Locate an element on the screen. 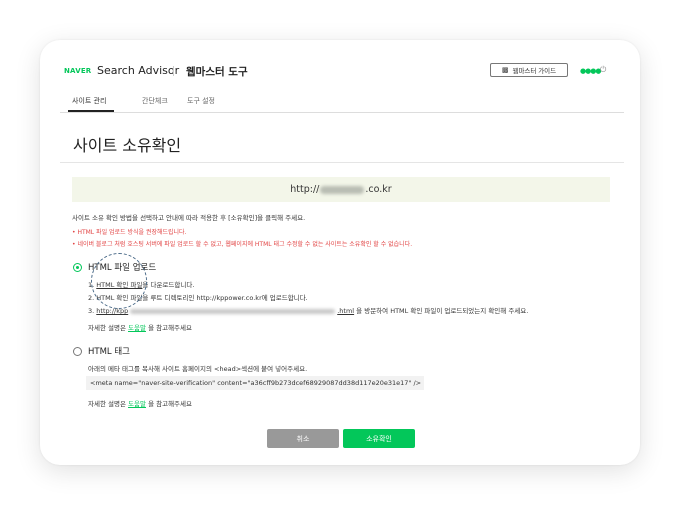  step-1: 1. HTML 확인 파일을 다운로드합니다. is located at coordinates (141, 284).